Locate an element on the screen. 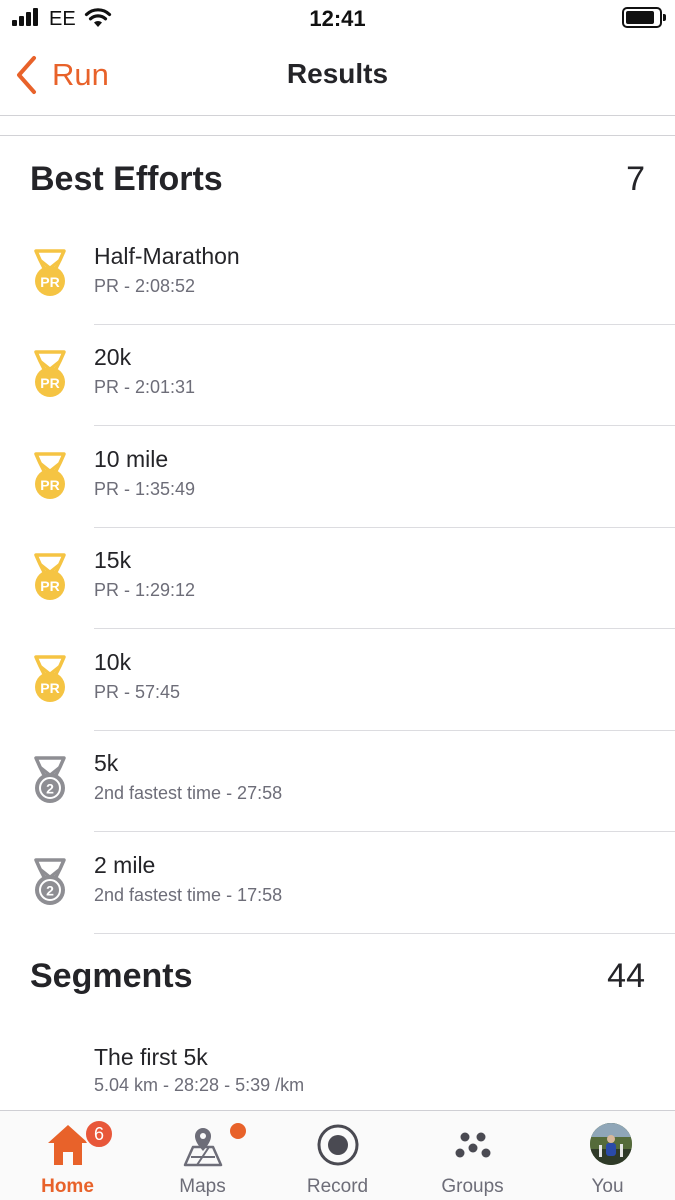  status-bar: EE 12:41 is located at coordinates (337, 19).